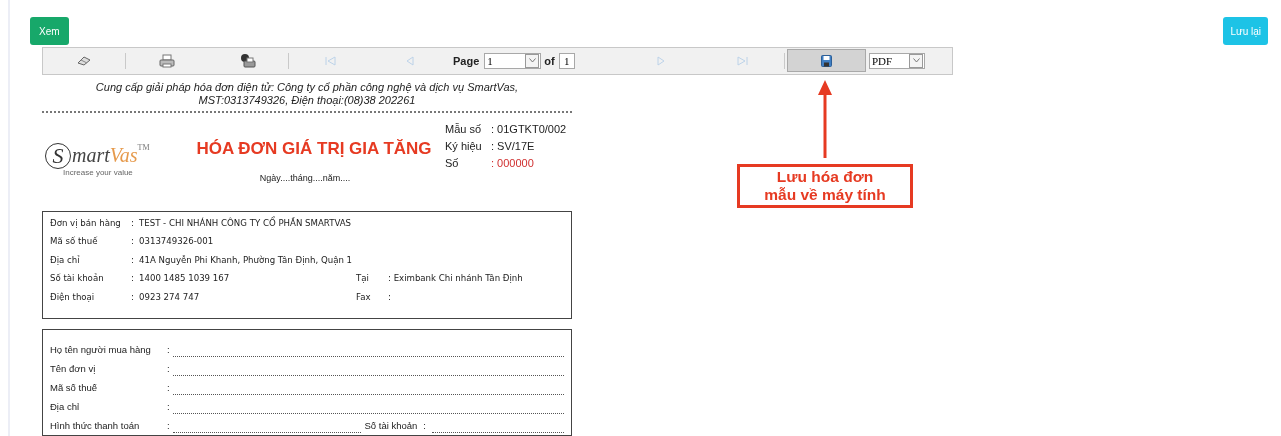  What do you see at coordinates (529, 128) in the screenshot?
I see `meta-value: : 01GTKT0/002` at bounding box center [529, 128].